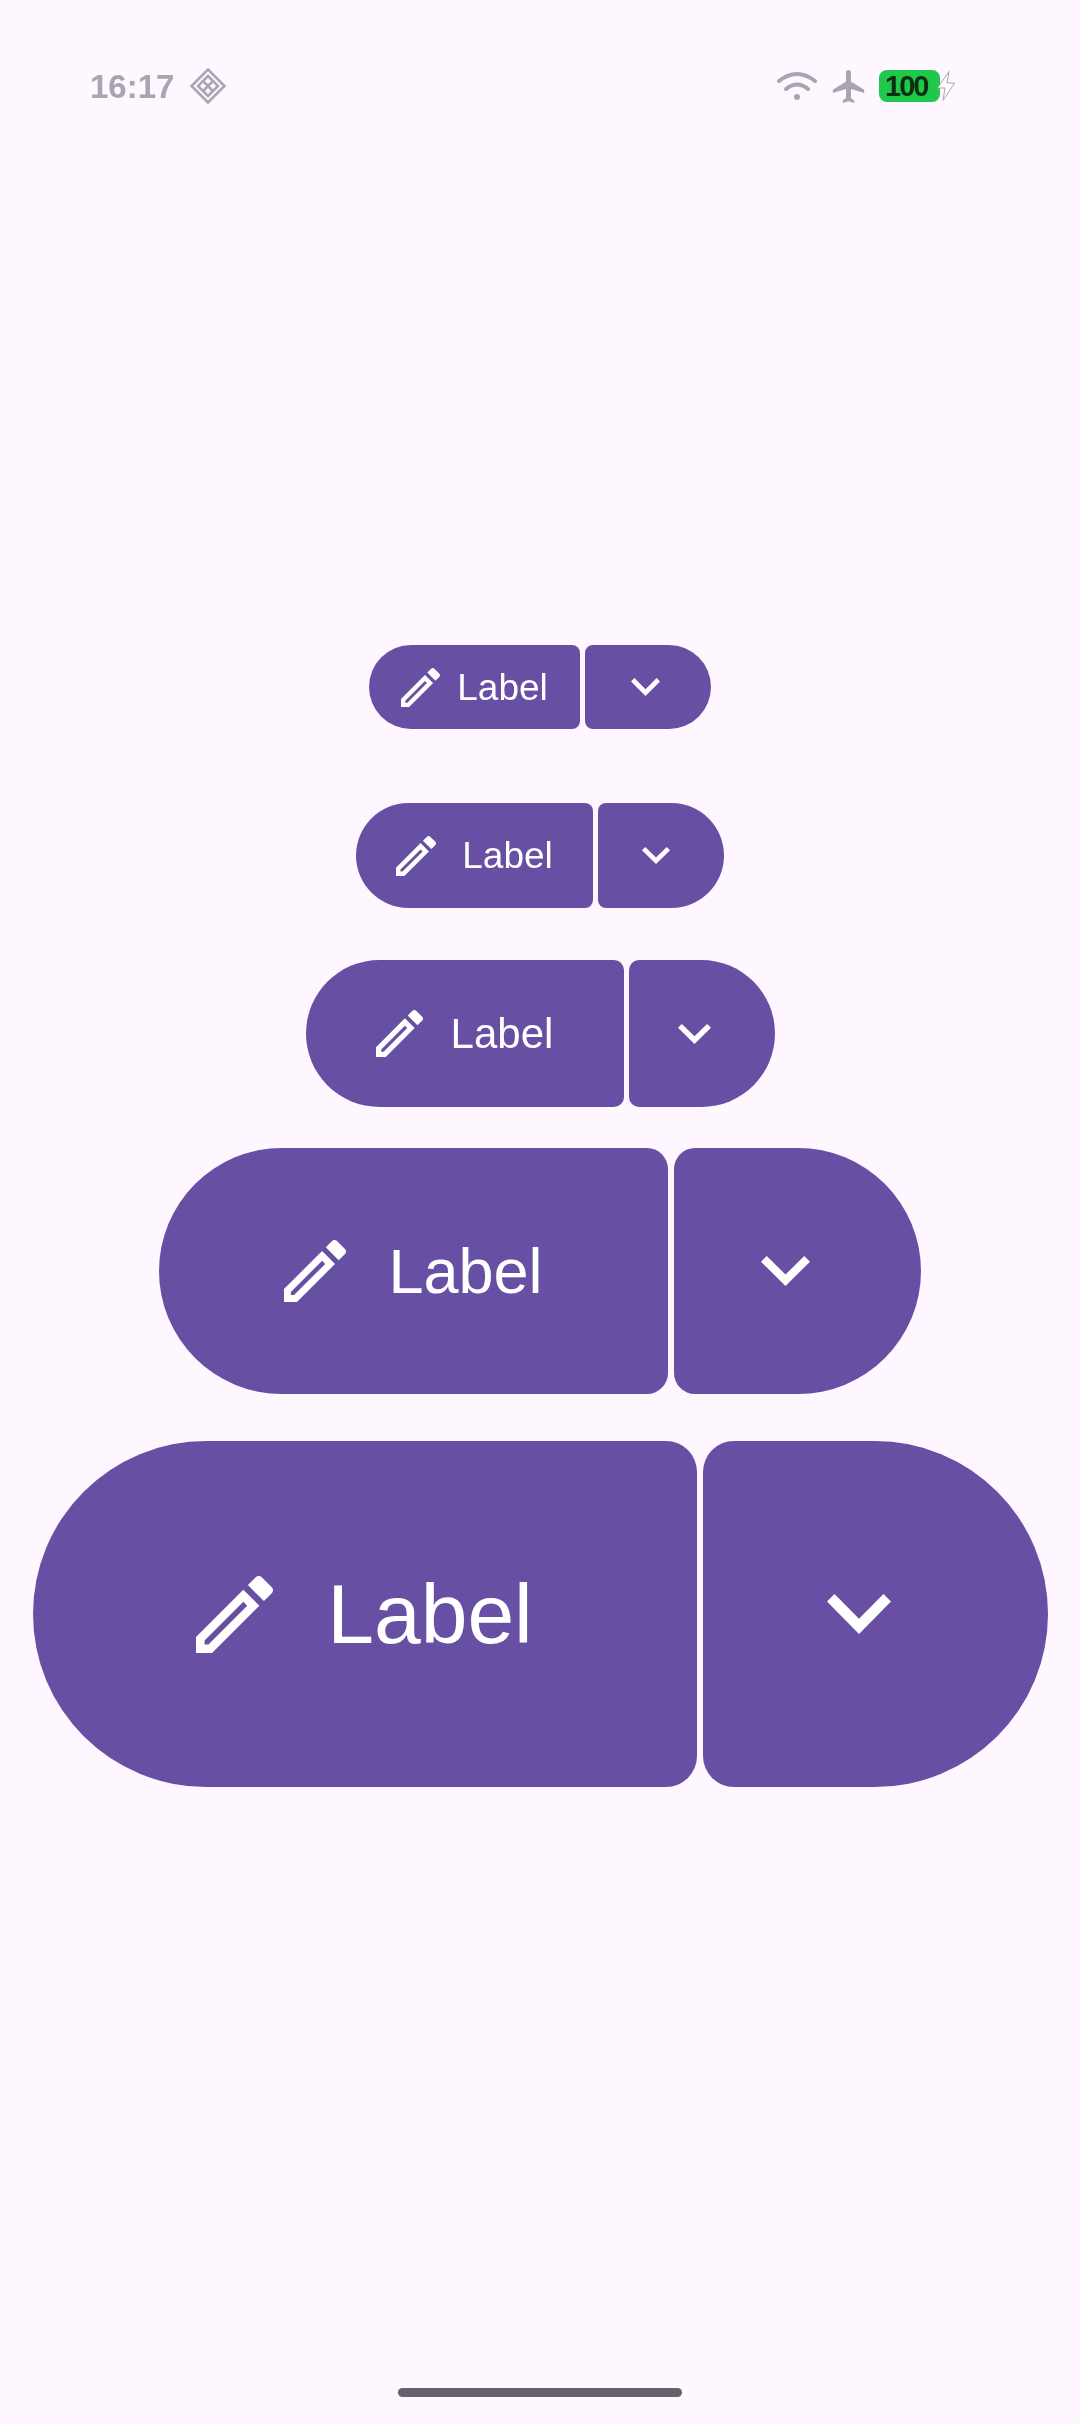 This screenshot has height=2424, width=1080. I want to click on airplane-icon, so click(848, 86).